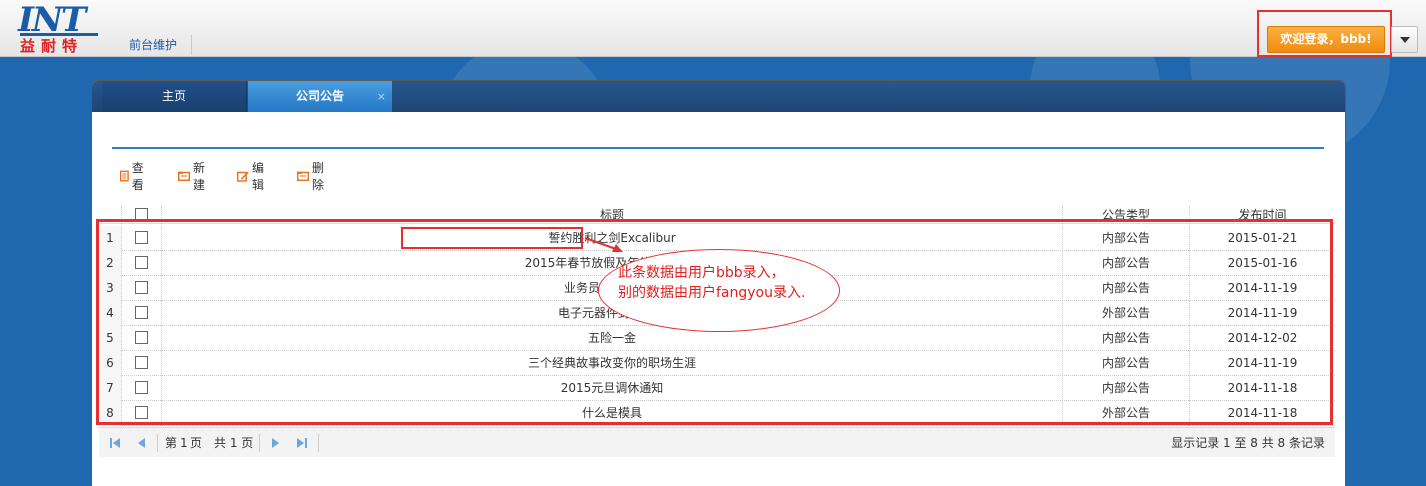 The image size is (1426, 486). What do you see at coordinates (275, 443) in the screenshot?
I see `next-page-icon` at bounding box center [275, 443].